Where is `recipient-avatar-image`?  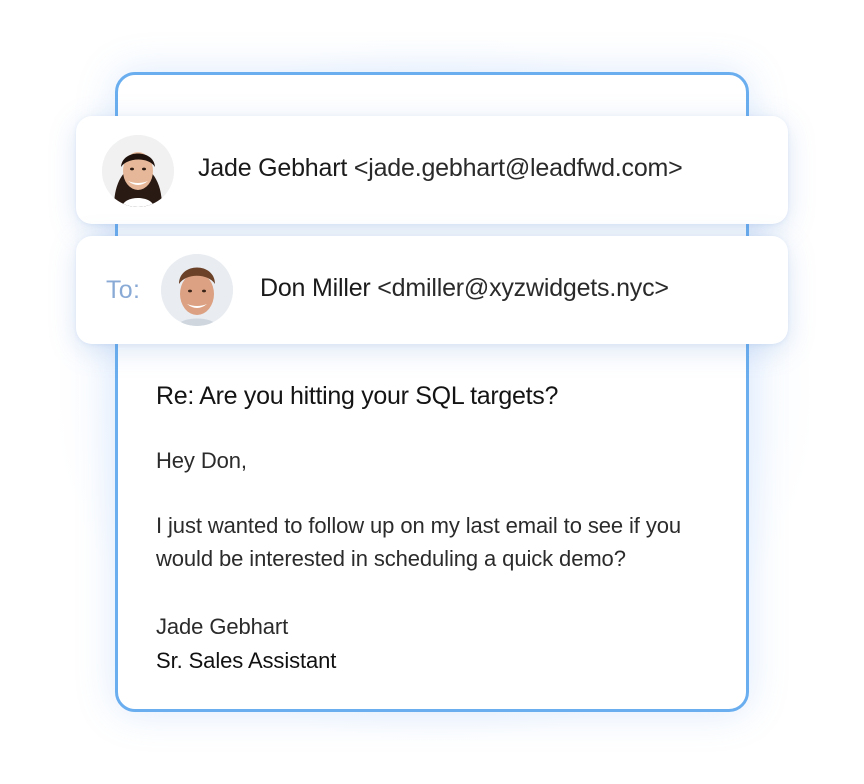 recipient-avatar-image is located at coordinates (197, 290).